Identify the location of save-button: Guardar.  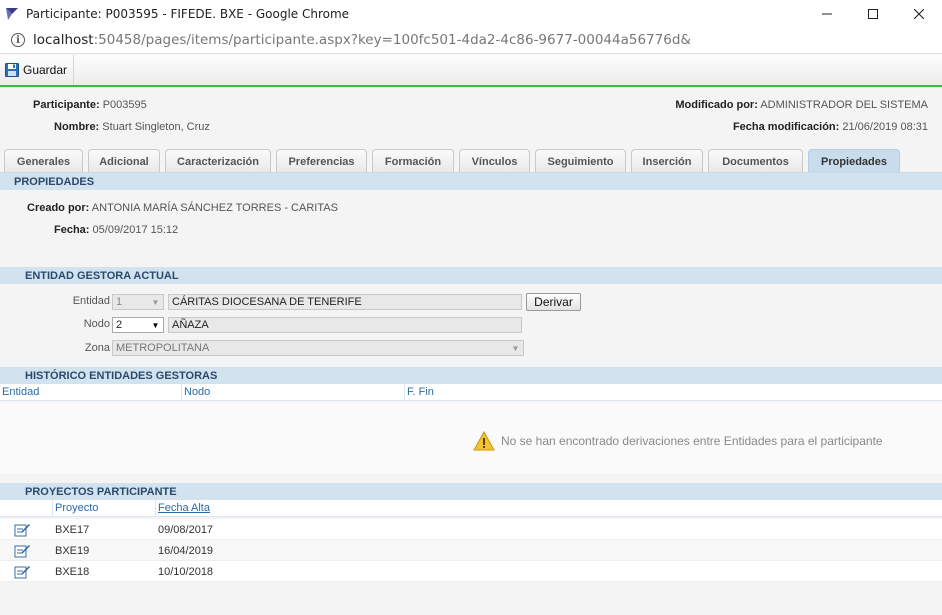
(37, 70).